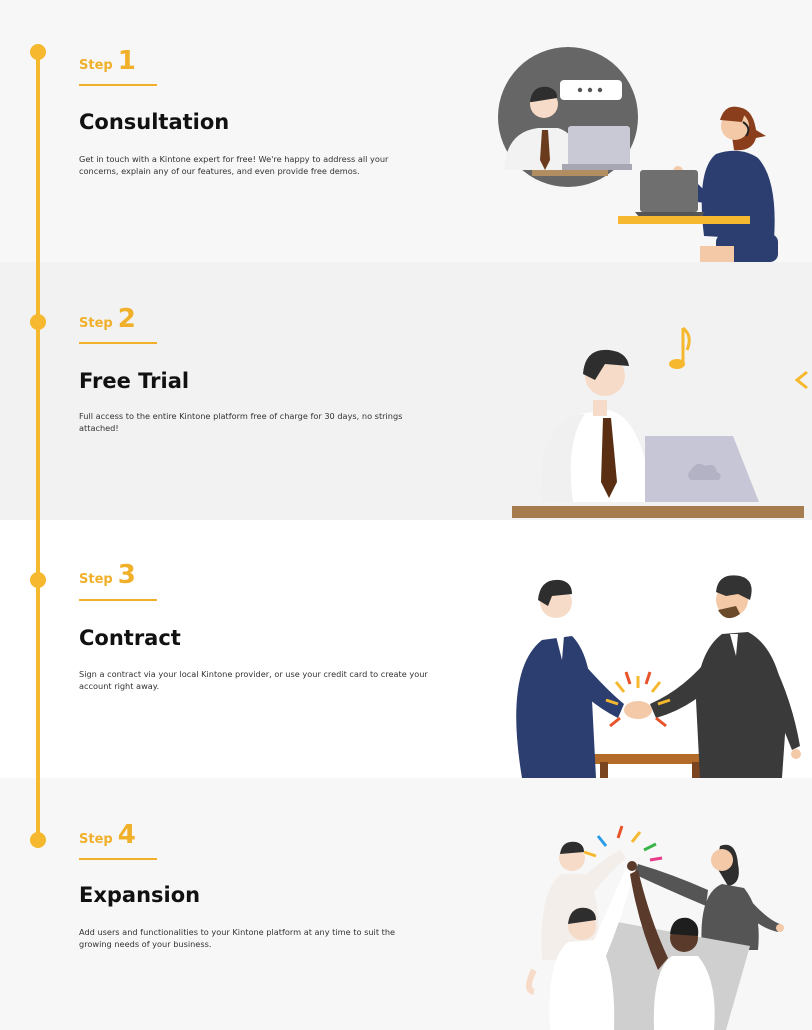  I want to click on contract-illustration, so click(658, 676).